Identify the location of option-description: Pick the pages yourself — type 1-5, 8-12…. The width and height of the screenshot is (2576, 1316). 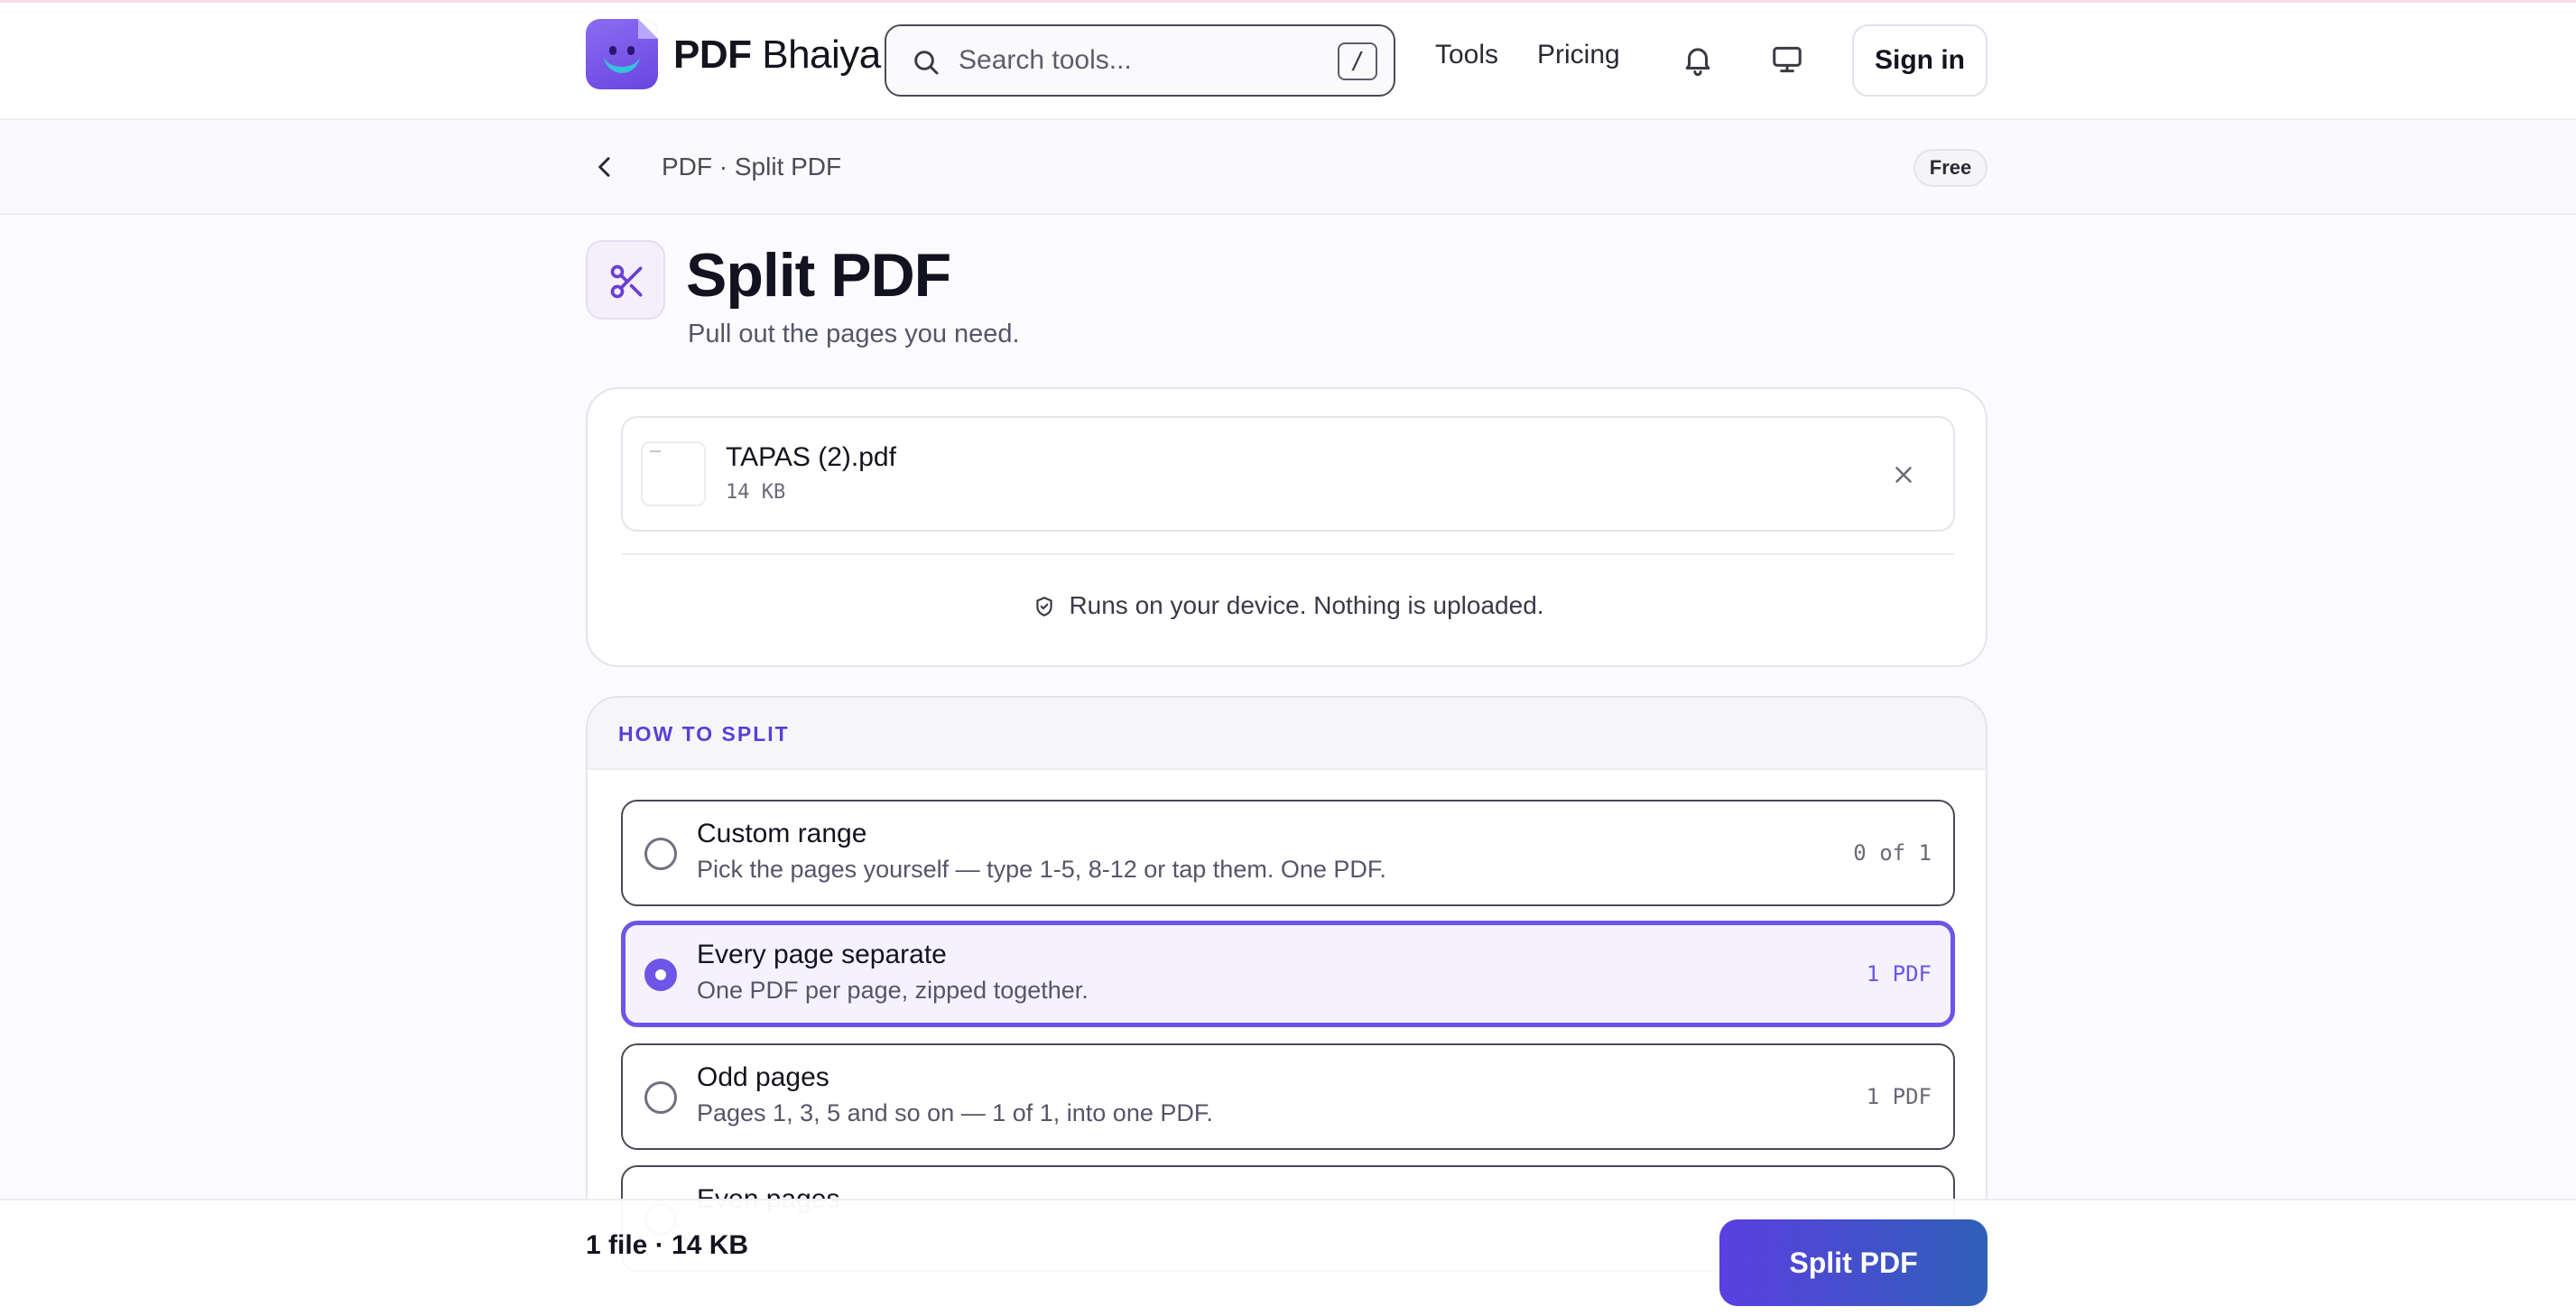
(1041, 869).